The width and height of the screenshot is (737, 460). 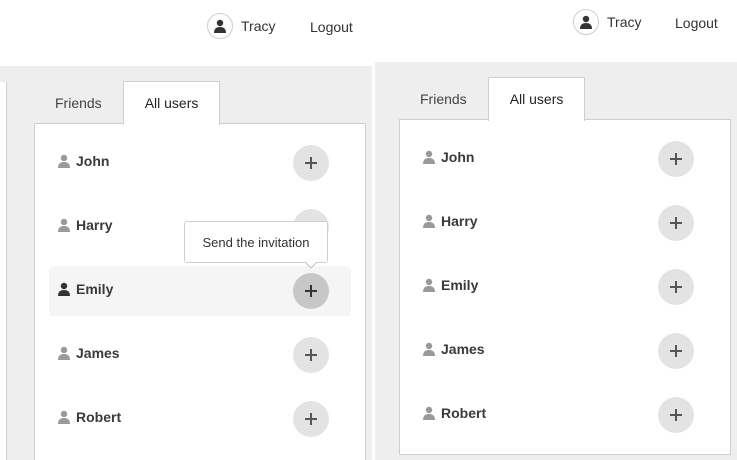 I want to click on tooltip: Send the invitation, so click(x=256, y=242).